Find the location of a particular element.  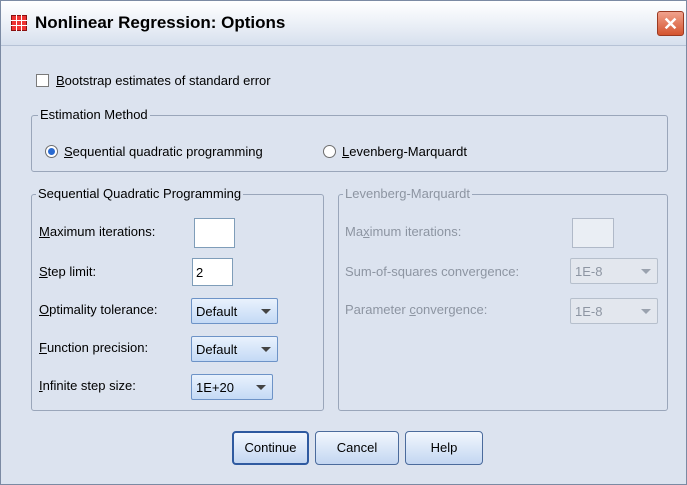

title-bar: Nonlinear Regression: Options ✕ is located at coordinates (343, 23).